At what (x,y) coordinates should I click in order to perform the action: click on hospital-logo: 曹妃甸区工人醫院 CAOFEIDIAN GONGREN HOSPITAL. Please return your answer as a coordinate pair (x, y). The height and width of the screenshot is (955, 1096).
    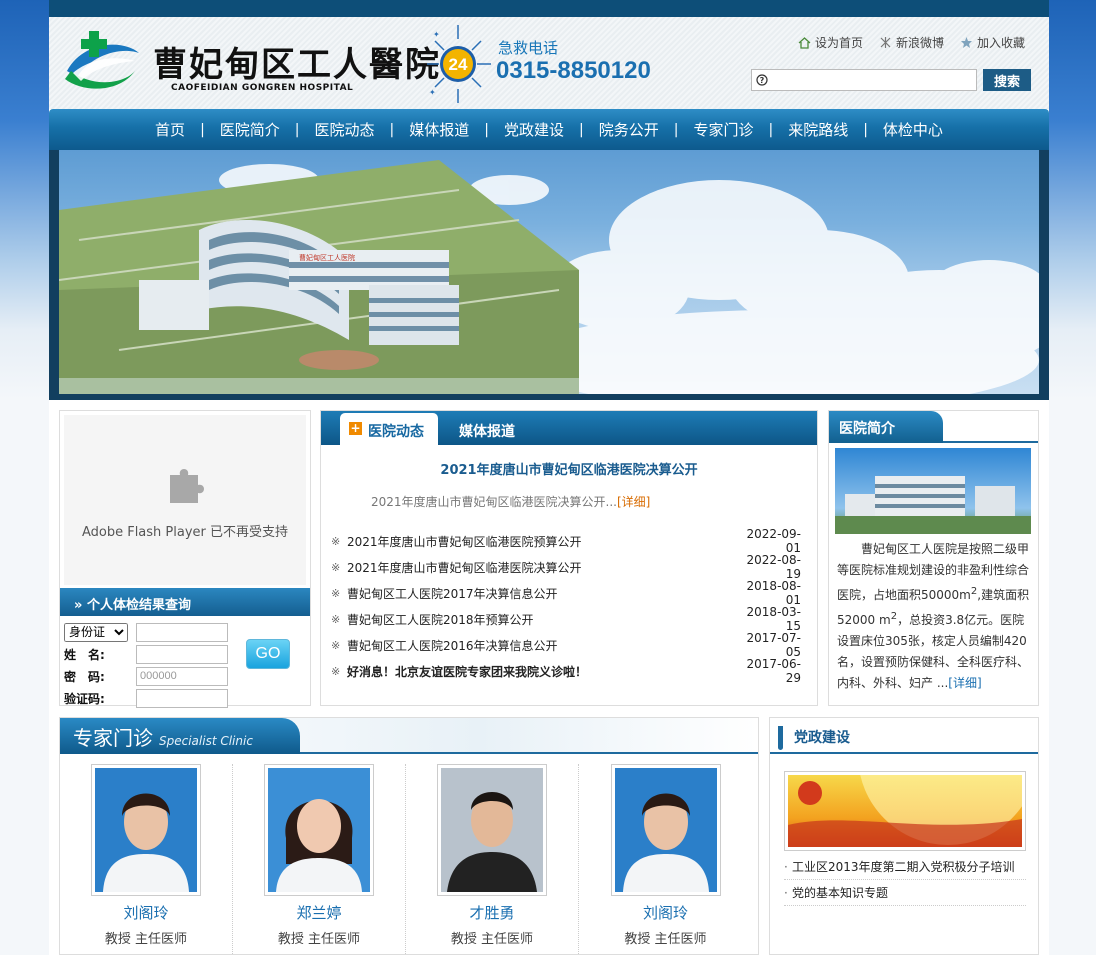
    Looking at the image, I should click on (251, 62).